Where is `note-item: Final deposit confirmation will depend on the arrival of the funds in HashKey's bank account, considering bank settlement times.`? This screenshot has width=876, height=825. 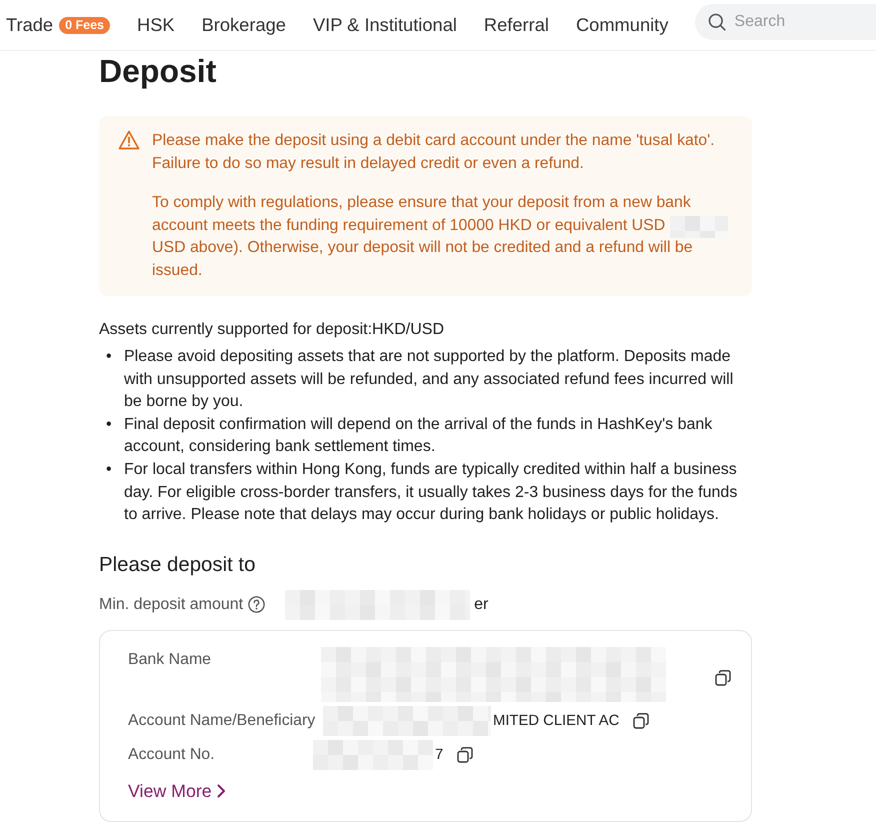
note-item: Final deposit confirmation will depend on the arrival of the funds in HashKey's bank account, considering bank settlement times. is located at coordinates (419, 436).